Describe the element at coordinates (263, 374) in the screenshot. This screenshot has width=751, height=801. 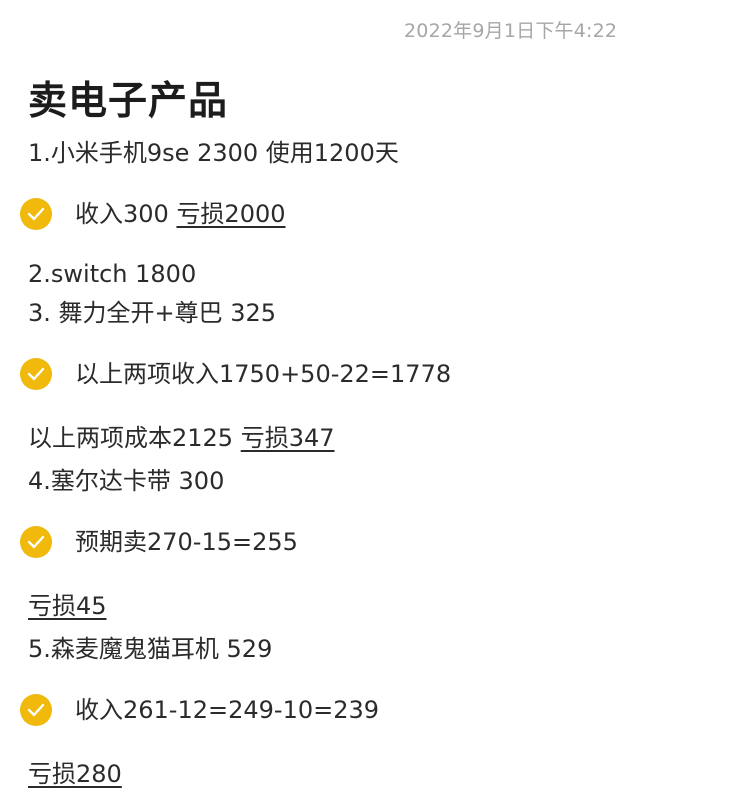
I see `checklist-text: 以上两项收入1750+50-22=1778` at that location.